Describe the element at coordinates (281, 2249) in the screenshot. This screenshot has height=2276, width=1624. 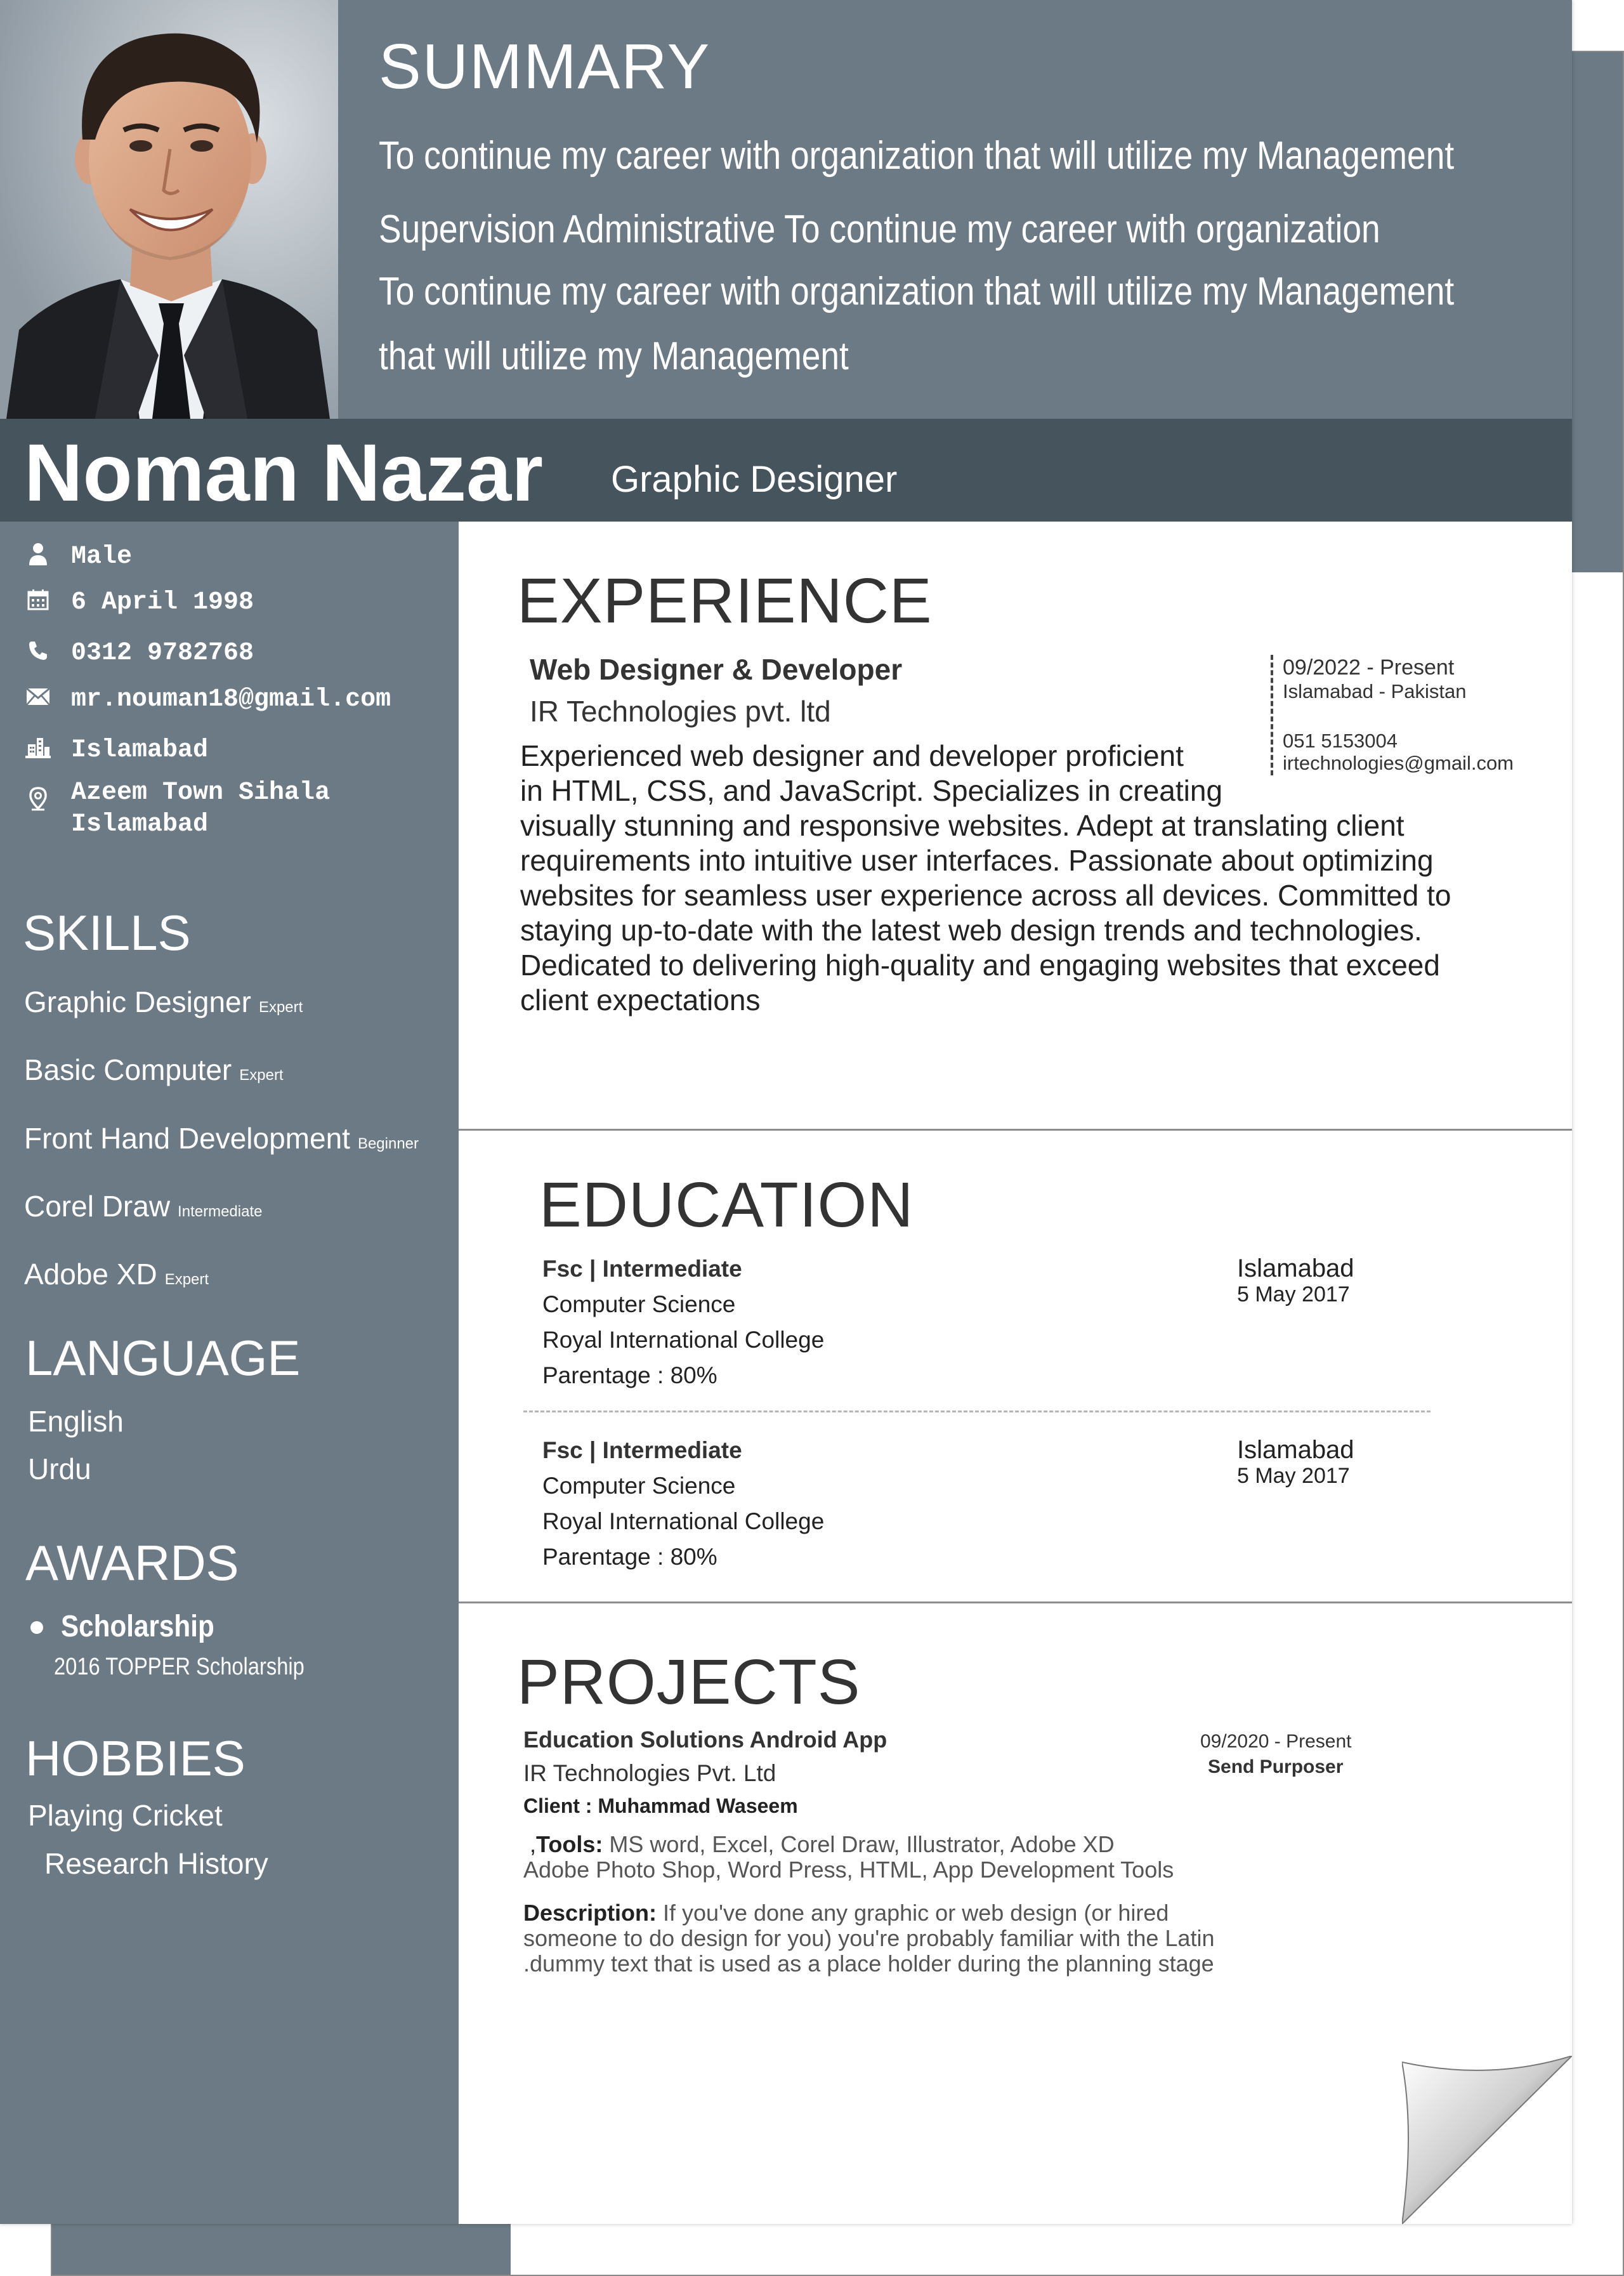
I see `background-page-back-sidebar` at that location.